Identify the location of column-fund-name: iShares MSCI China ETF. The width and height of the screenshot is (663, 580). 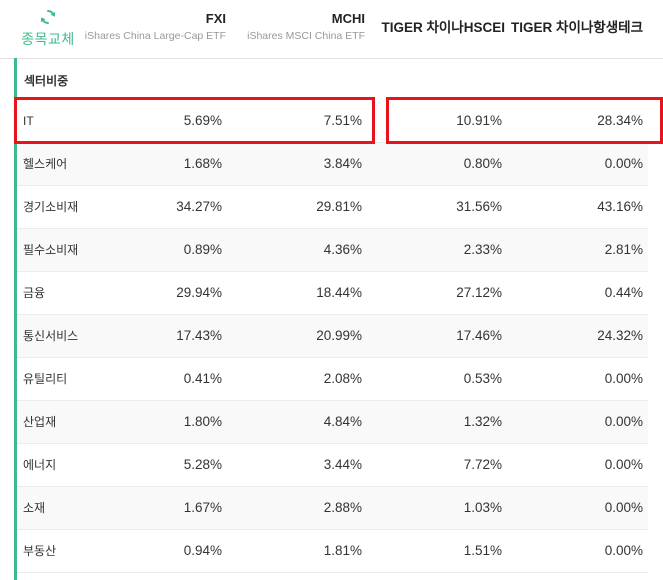
(306, 36).